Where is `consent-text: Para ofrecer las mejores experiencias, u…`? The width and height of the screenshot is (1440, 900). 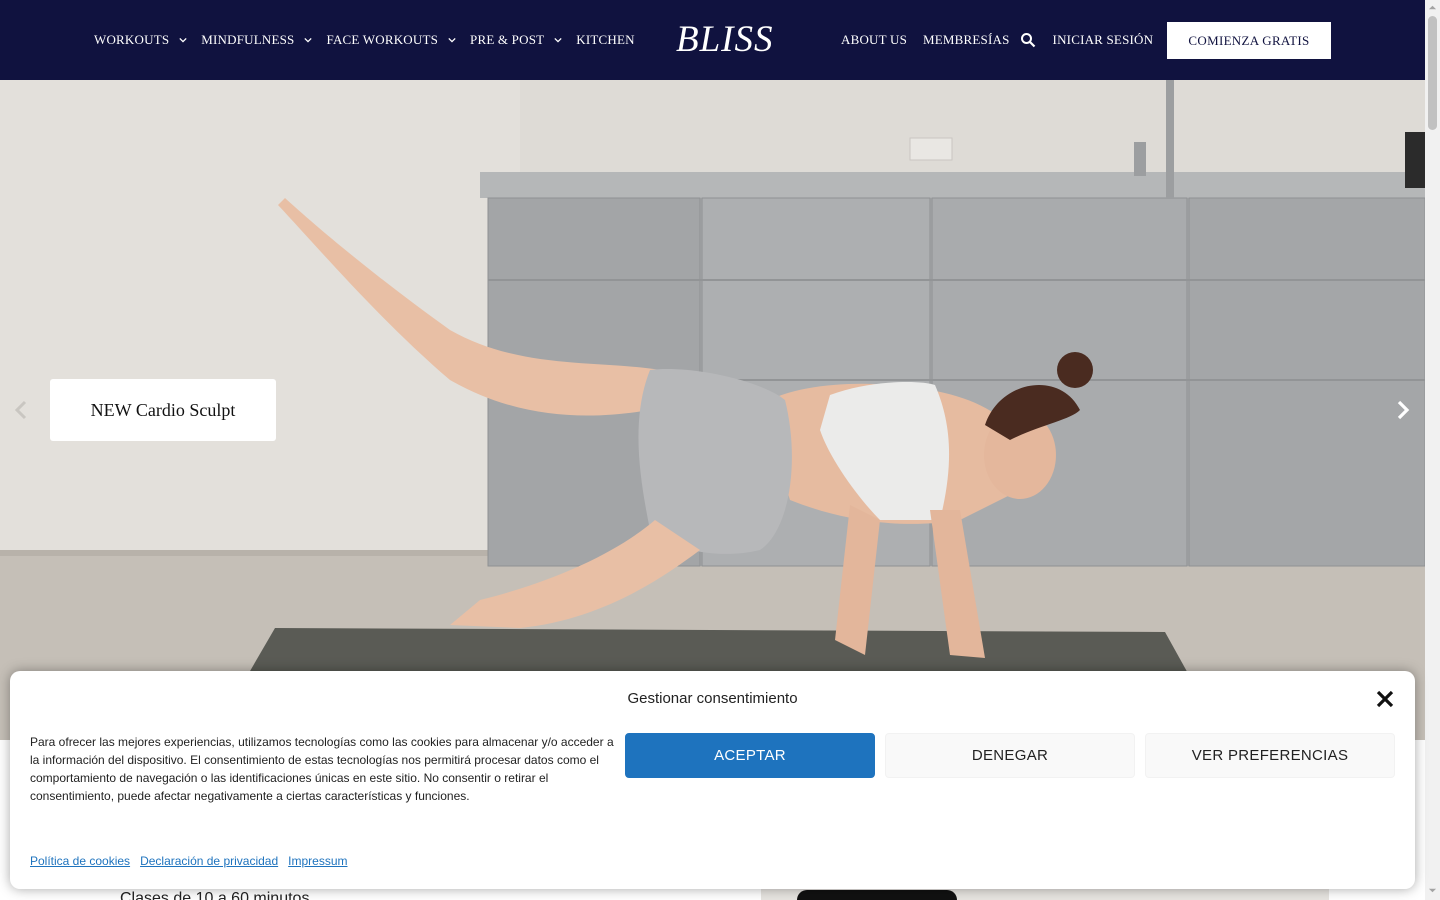 consent-text: Para ofrecer las mejores experiencias, u… is located at coordinates (322, 769).